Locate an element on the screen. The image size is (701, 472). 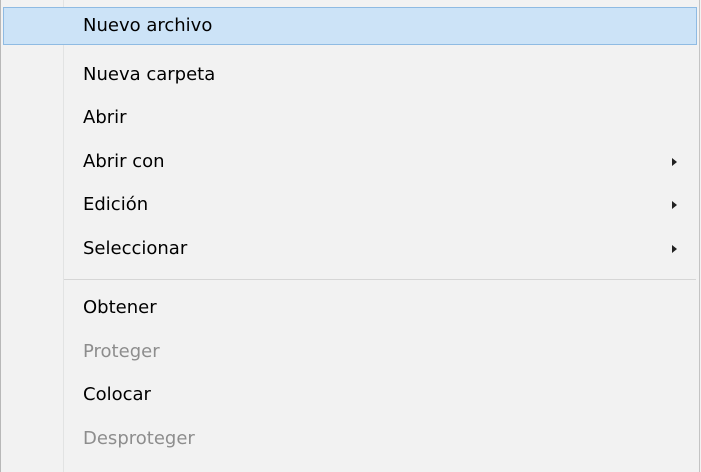
menu-item-label: Obtener is located at coordinates (120, 307).